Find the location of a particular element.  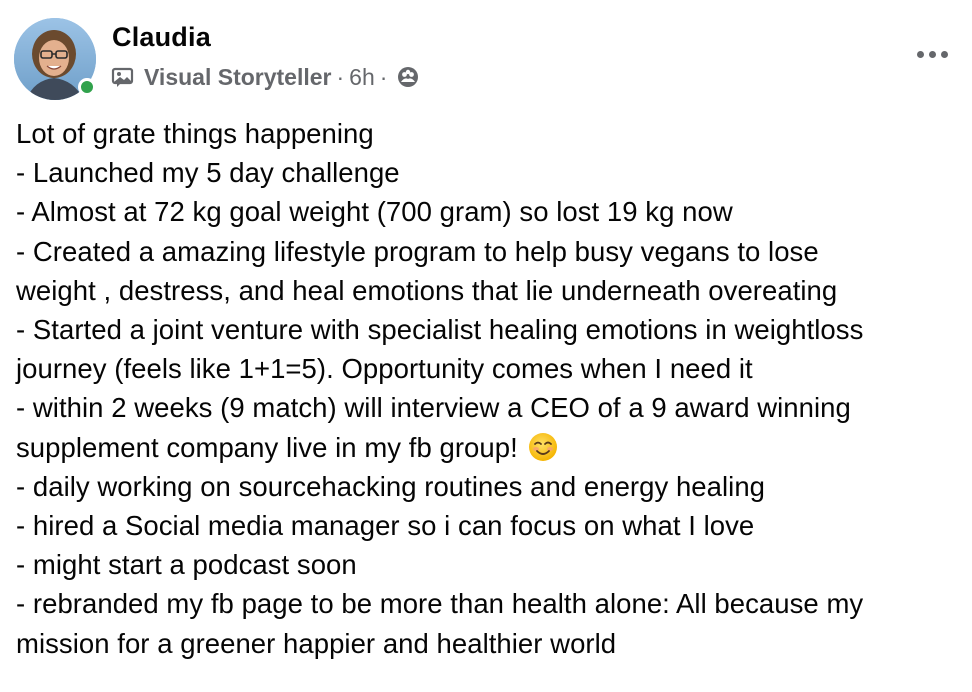

post-text-segment: supplement company live in my fb group! is located at coordinates (267, 447).